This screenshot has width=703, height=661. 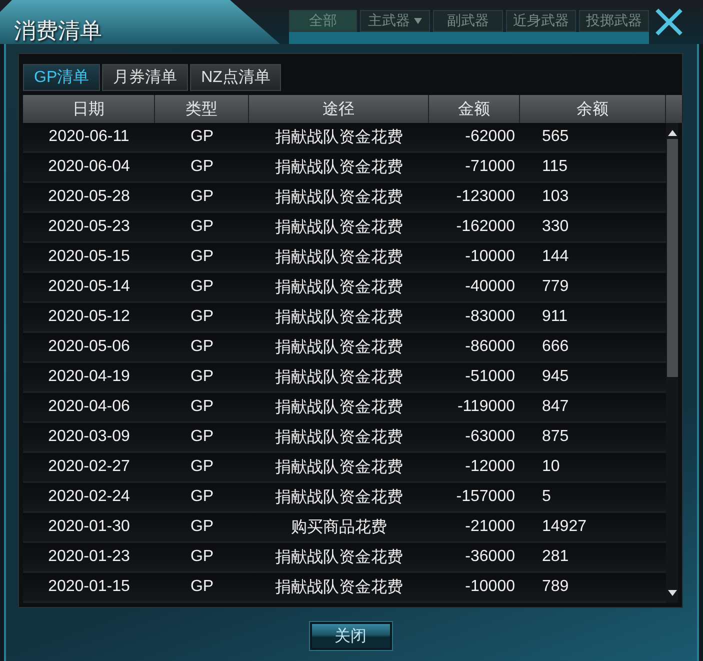 I want to click on amount-cell: -36000, so click(x=490, y=557).